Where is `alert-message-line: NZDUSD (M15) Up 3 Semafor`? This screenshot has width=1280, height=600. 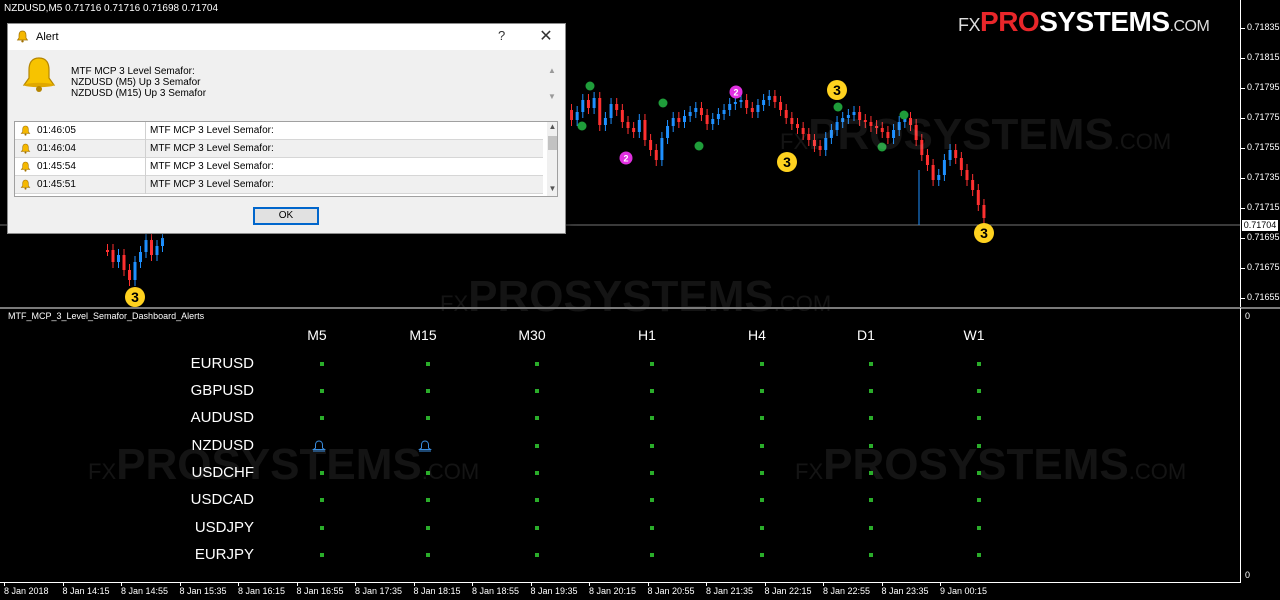 alert-message-line: NZDUSD (M15) Up 3 Semafor is located at coordinates (139, 93).